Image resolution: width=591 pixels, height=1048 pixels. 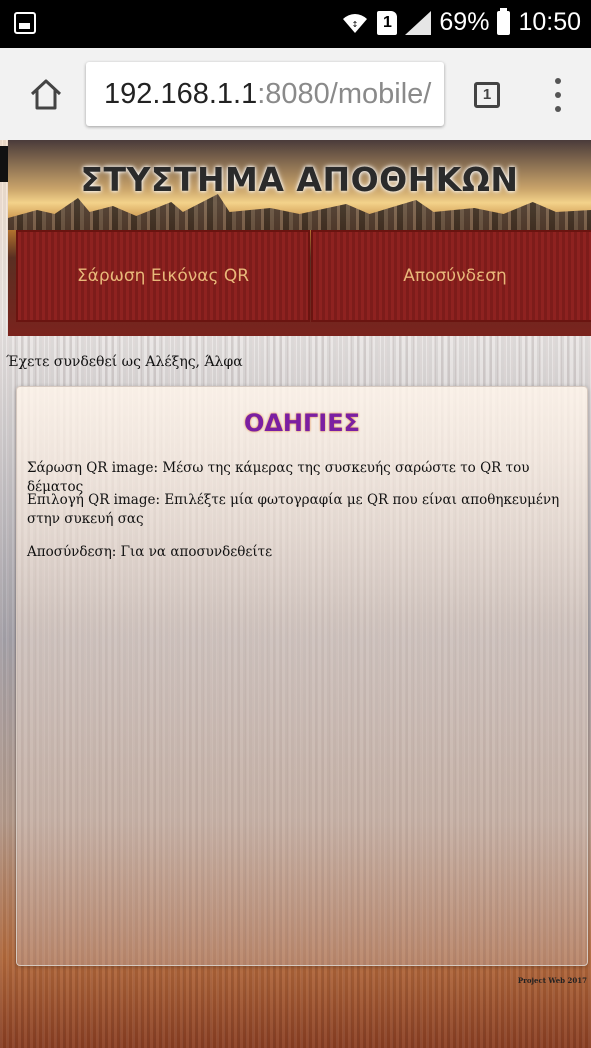 What do you see at coordinates (124, 362) in the screenshot?
I see `logged-in-message: Έχετε συνδεθεί ως Αλέξης, Άλφα` at bounding box center [124, 362].